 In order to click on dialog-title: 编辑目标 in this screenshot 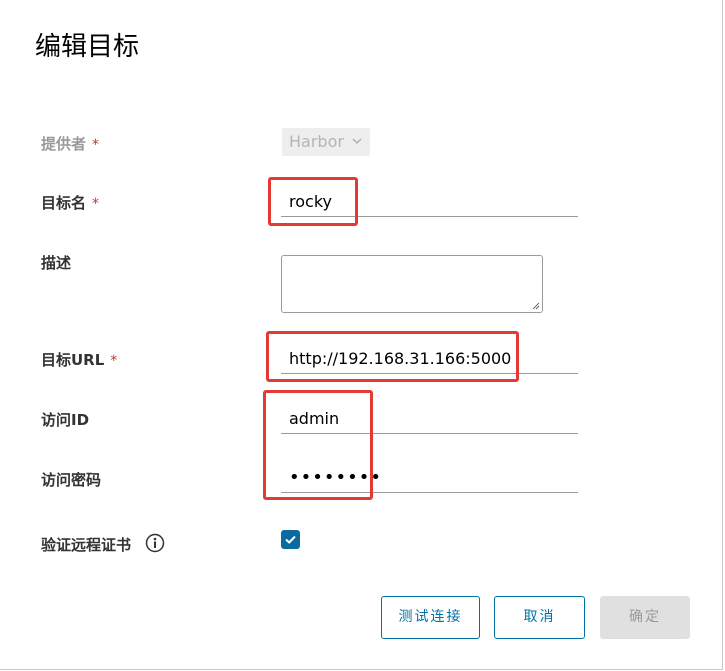, I will do `click(87, 47)`.